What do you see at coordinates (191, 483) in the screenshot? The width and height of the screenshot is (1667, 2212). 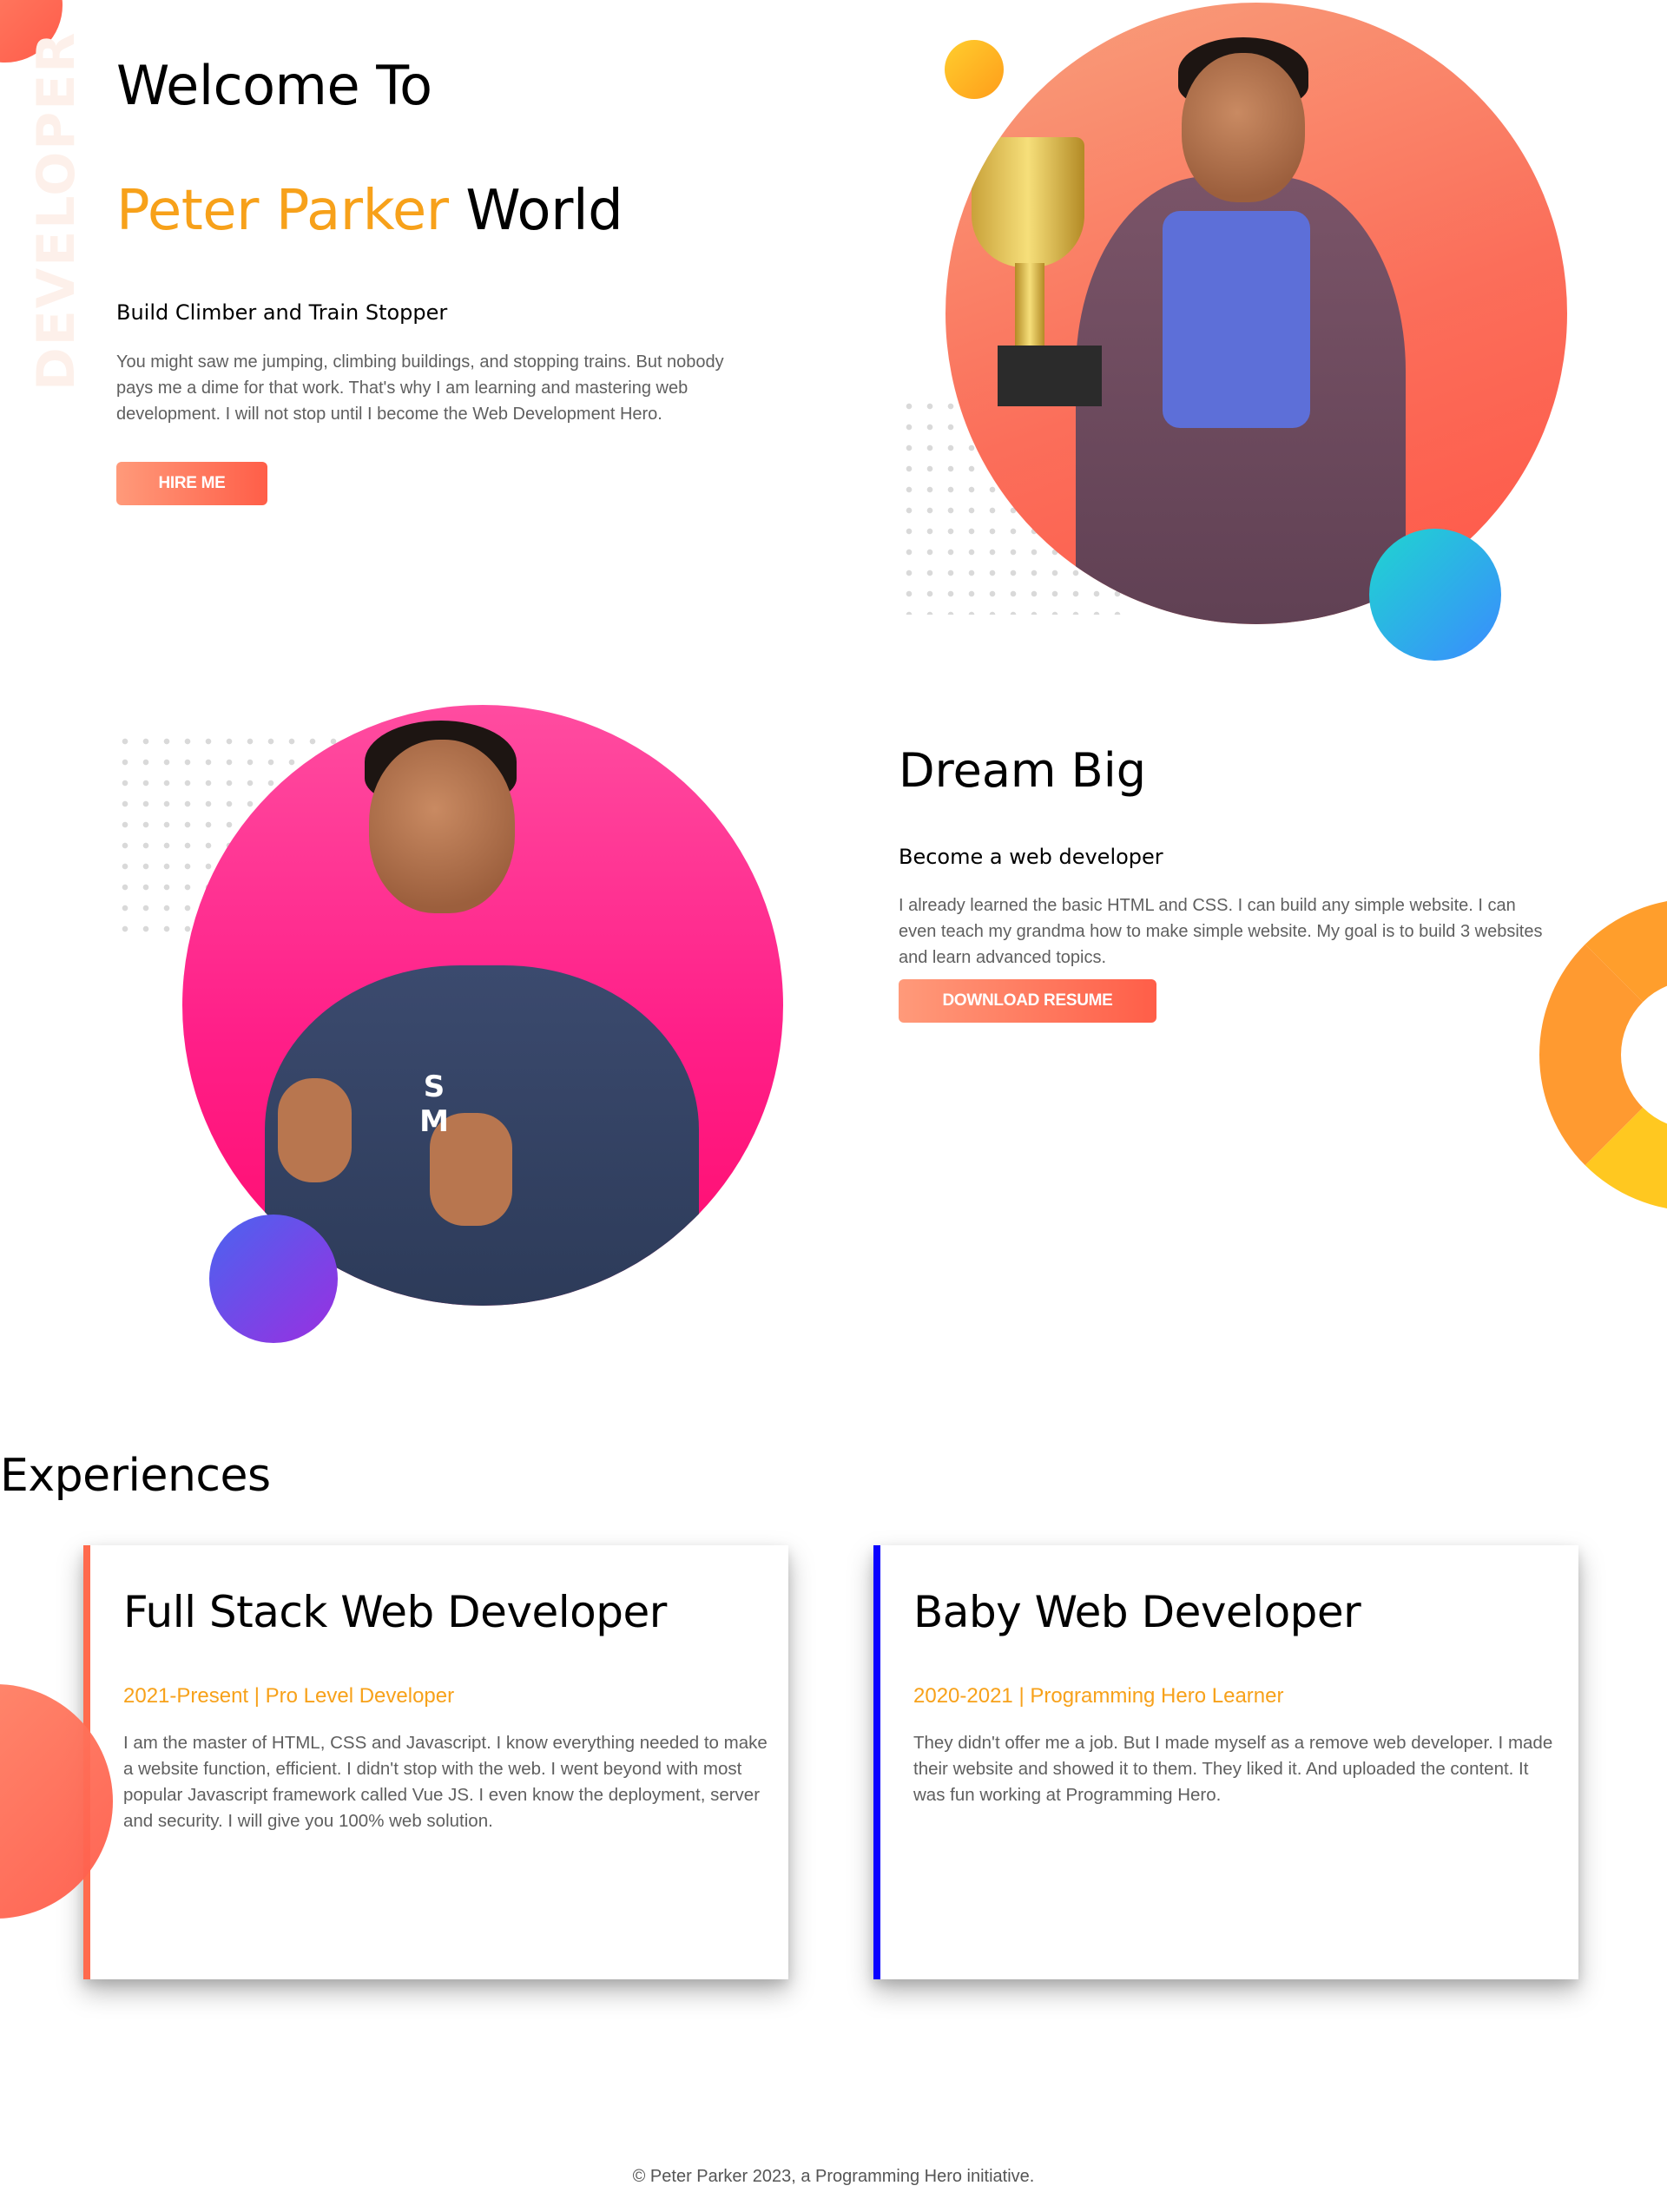 I see `hire-me-button: HIRE ME` at bounding box center [191, 483].